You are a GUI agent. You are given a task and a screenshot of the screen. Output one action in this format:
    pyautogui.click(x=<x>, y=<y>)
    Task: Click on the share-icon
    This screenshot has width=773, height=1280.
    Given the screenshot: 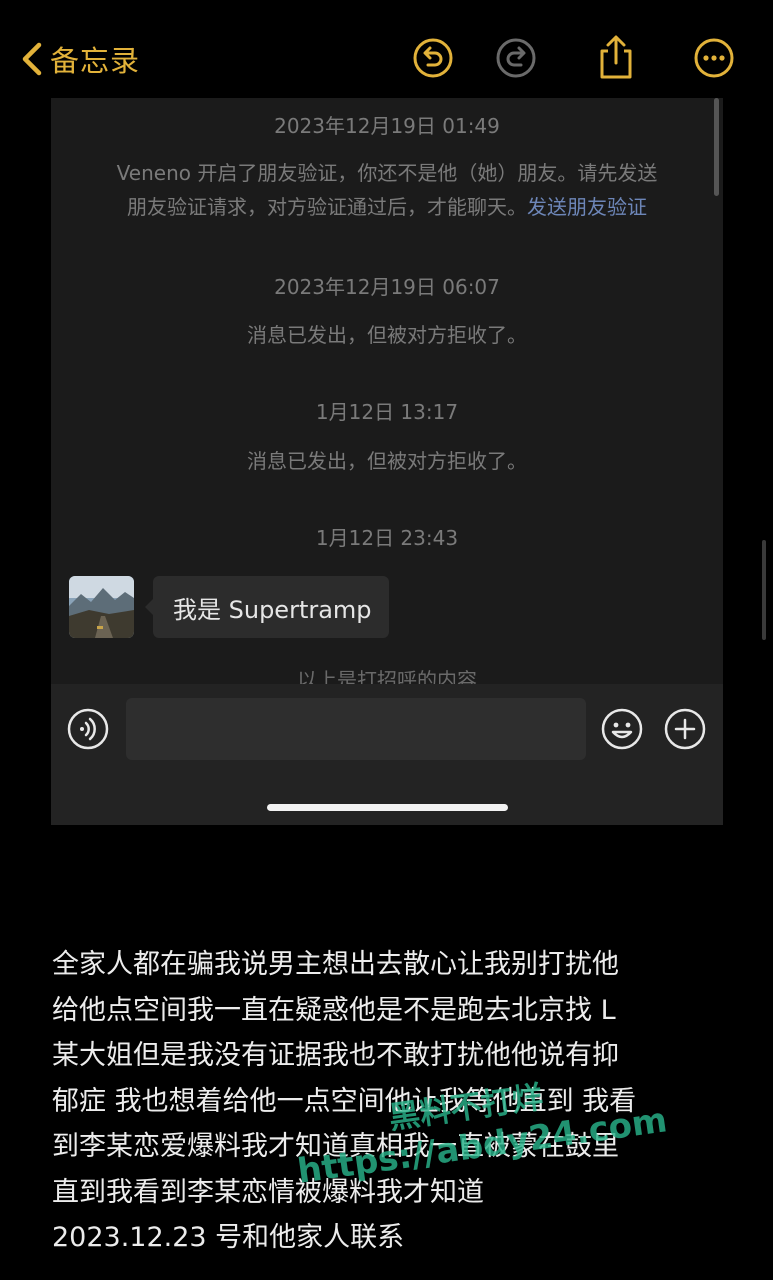 What is the action you would take?
    pyautogui.click(x=616, y=57)
    